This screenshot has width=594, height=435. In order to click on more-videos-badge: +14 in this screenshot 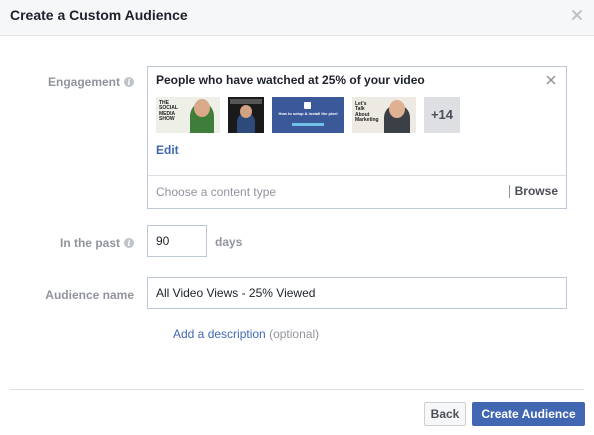, I will do `click(442, 115)`.